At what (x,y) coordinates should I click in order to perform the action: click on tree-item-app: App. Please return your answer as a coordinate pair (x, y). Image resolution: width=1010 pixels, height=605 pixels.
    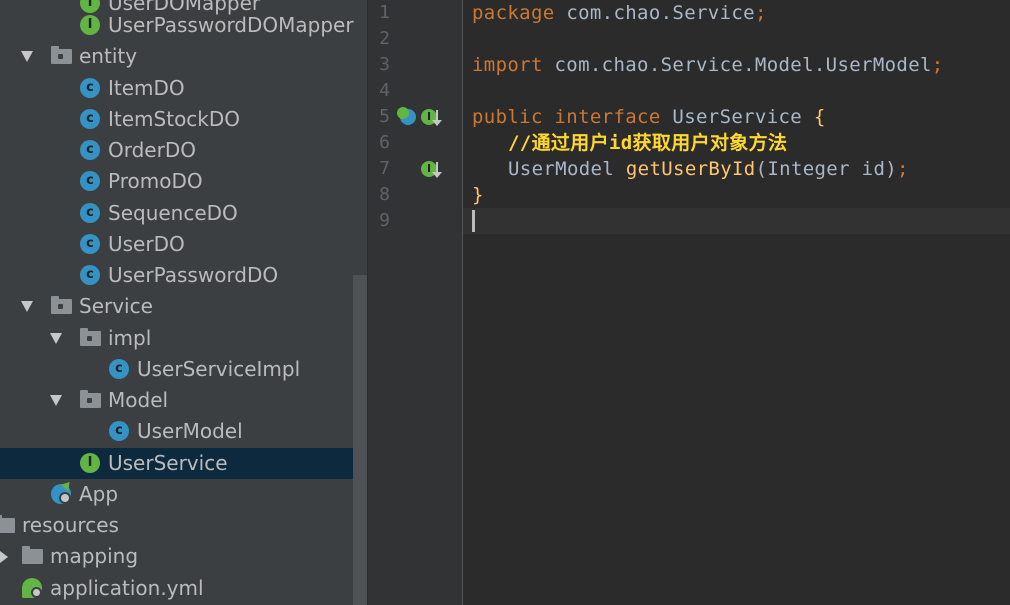
    Looking at the image, I should click on (183, 494).